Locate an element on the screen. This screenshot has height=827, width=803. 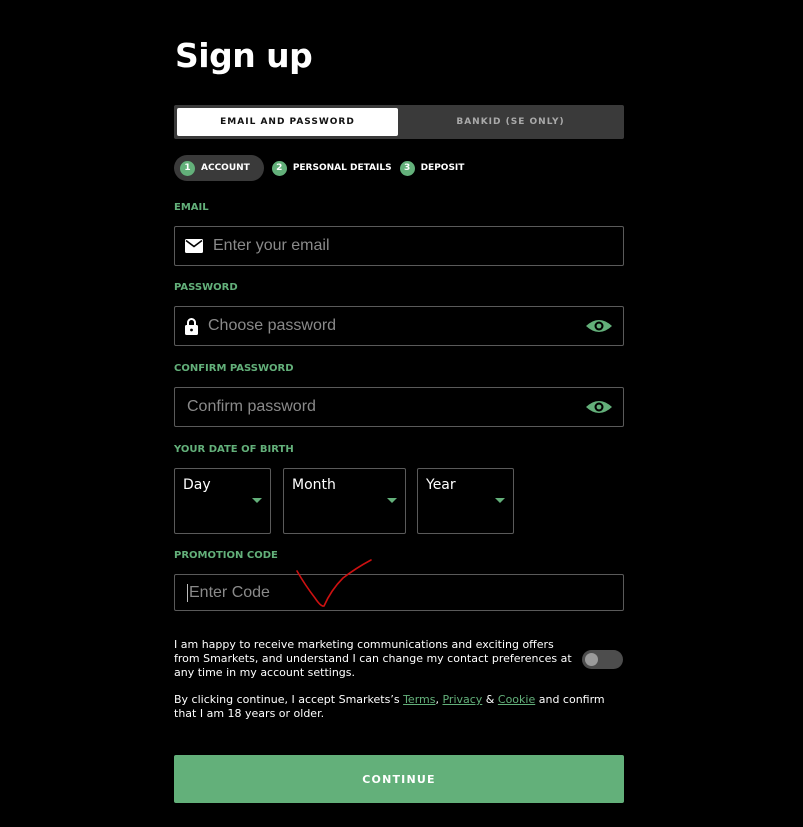
password-label: PASSWORD is located at coordinates (206, 287).